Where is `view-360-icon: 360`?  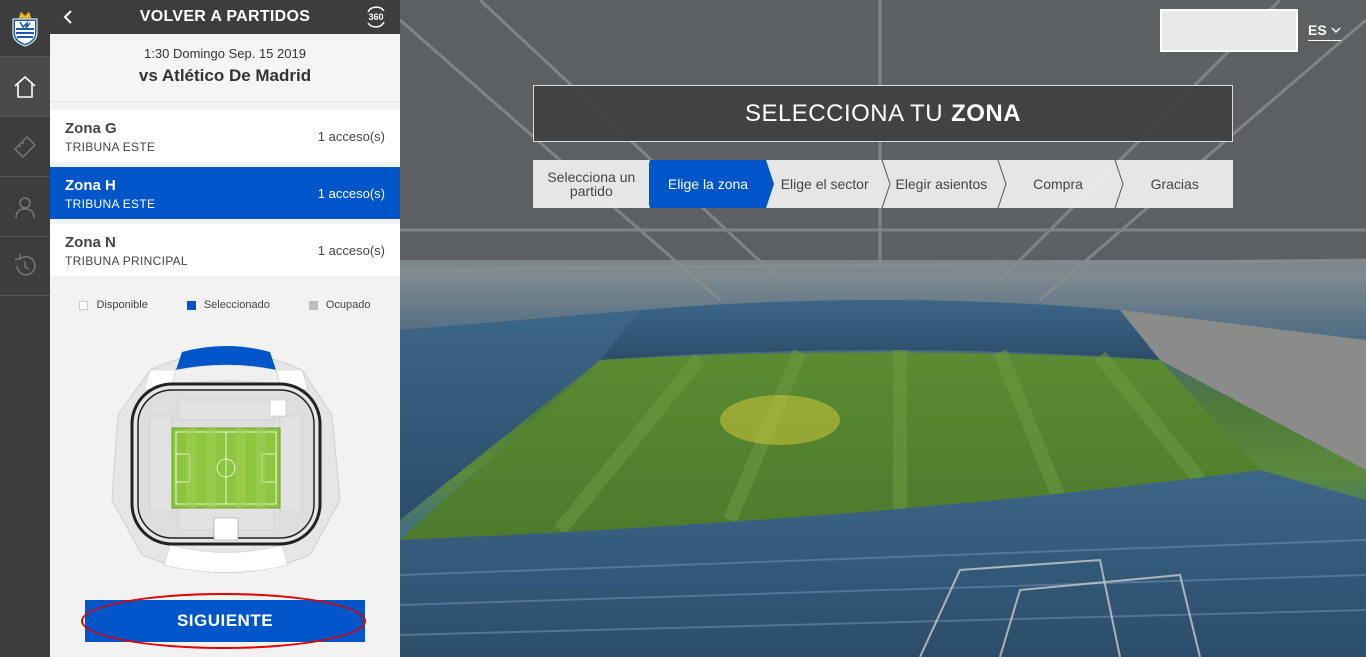 view-360-icon: 360 is located at coordinates (376, 17).